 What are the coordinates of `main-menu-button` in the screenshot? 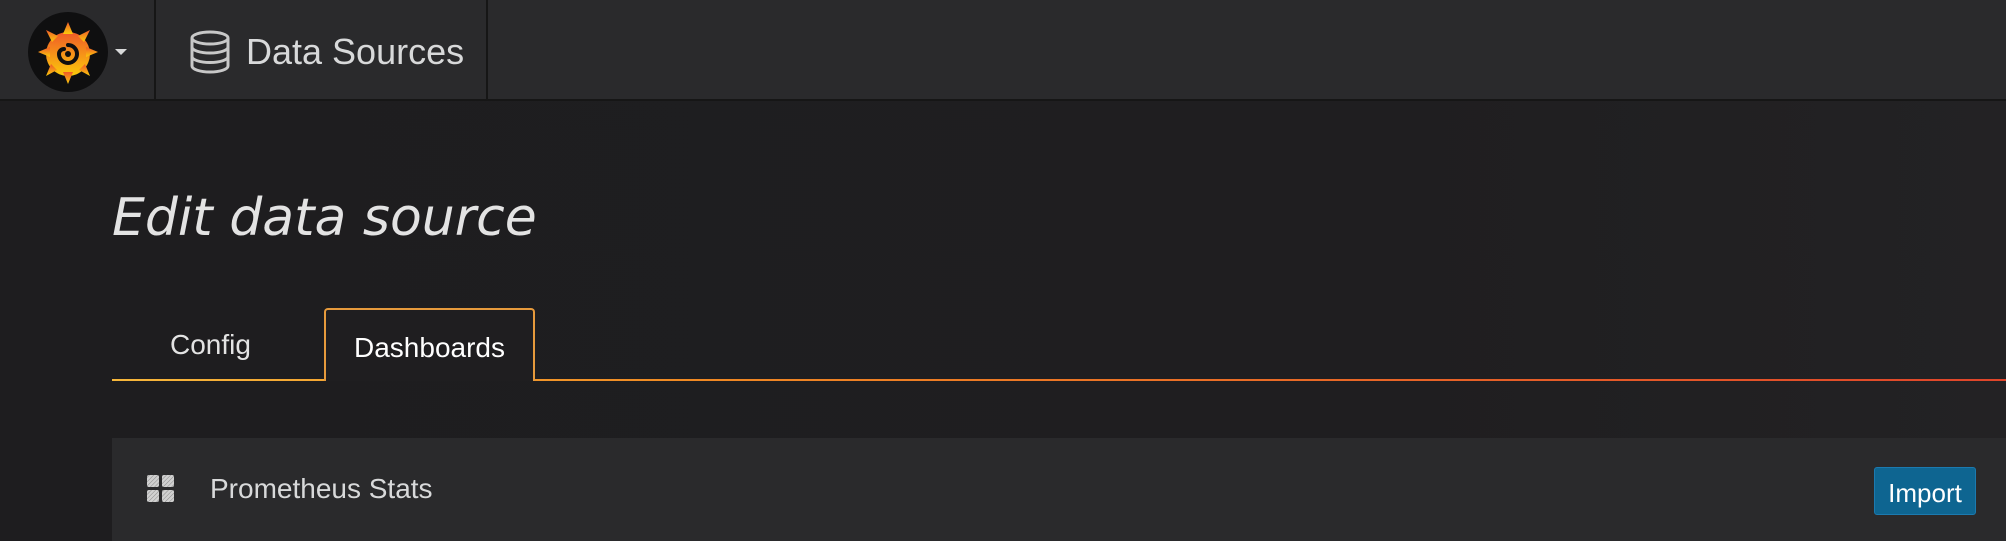 It's located at (78, 50).